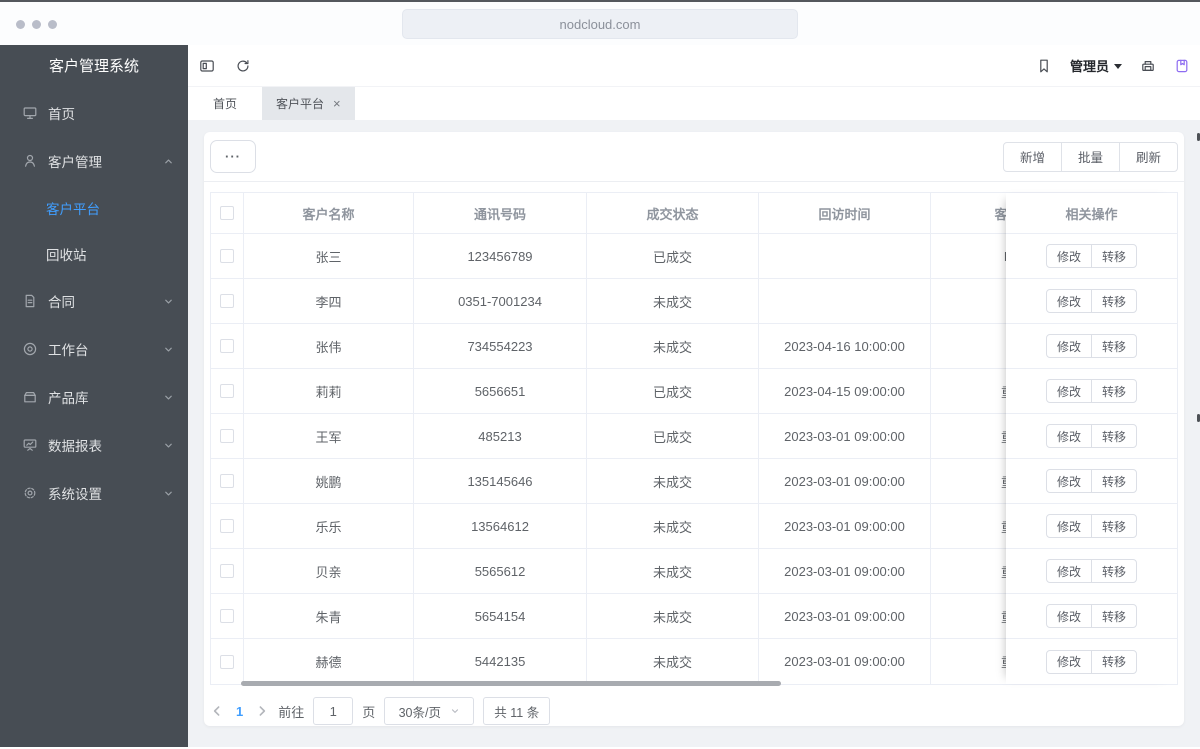 This screenshot has height=749, width=1200. I want to click on sidebar-subitem: 回收站, so click(94, 254).